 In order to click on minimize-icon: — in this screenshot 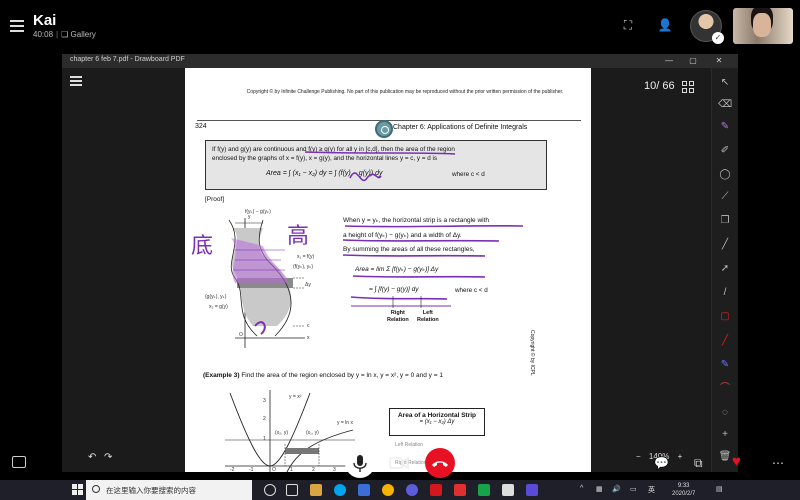, I will do `click(669, 61)`.